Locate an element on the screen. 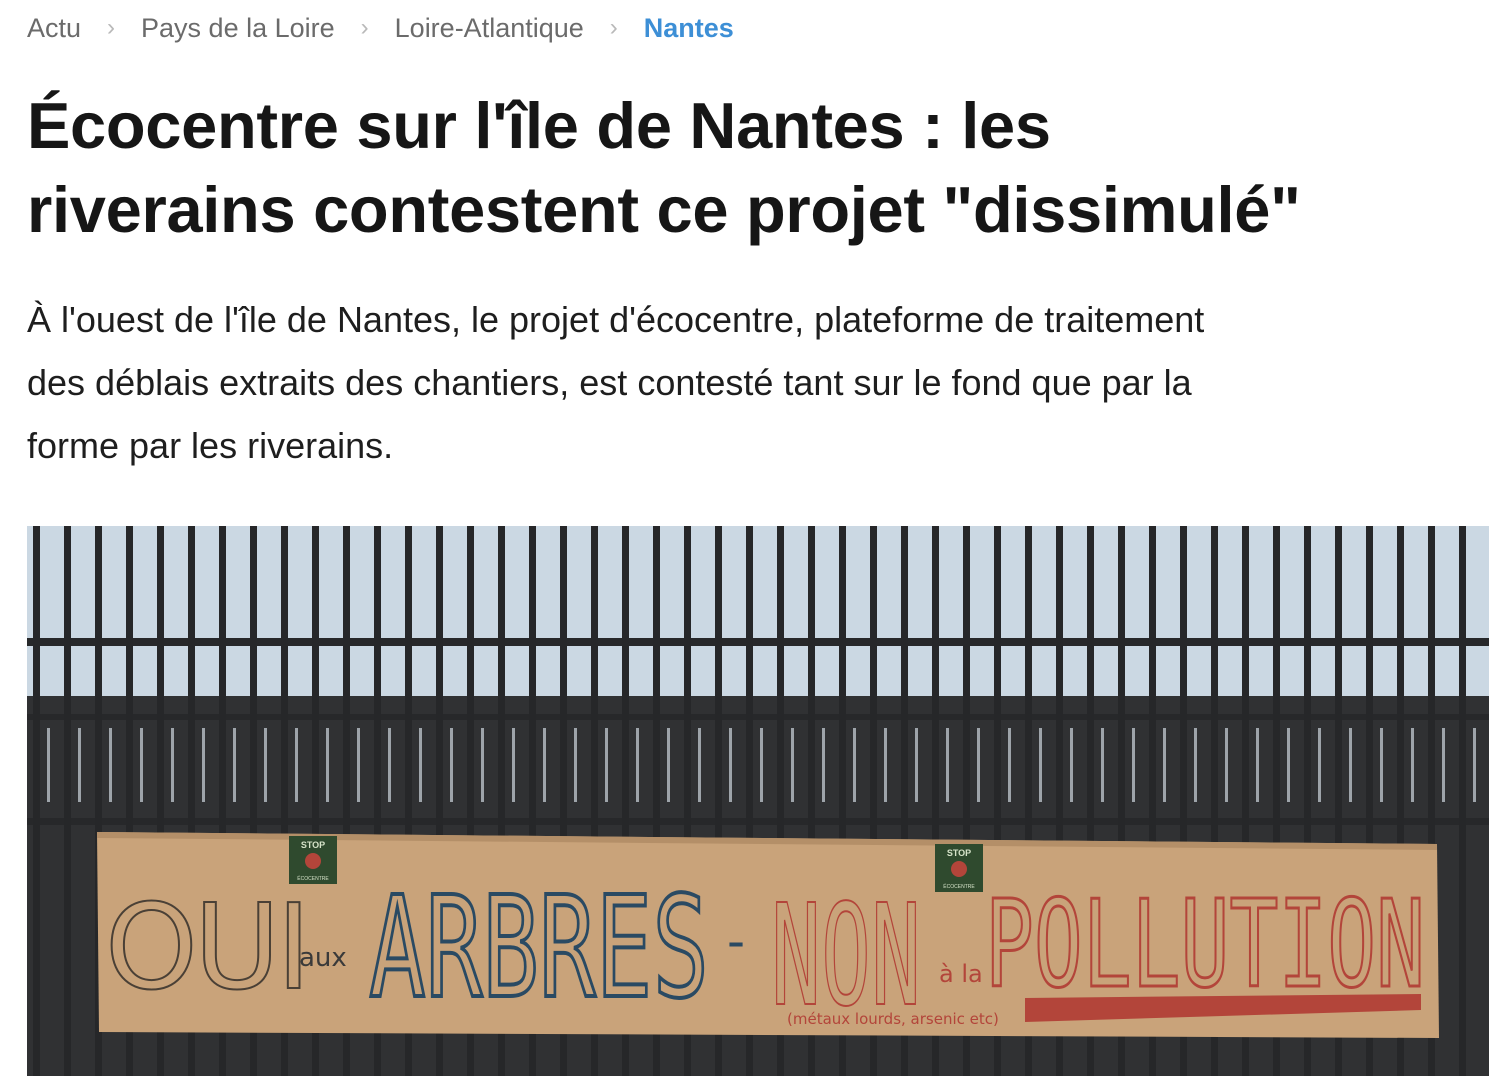 This screenshot has height=1076, width=1494. breadcrumb-item-actu: Actu is located at coordinates (54, 28).